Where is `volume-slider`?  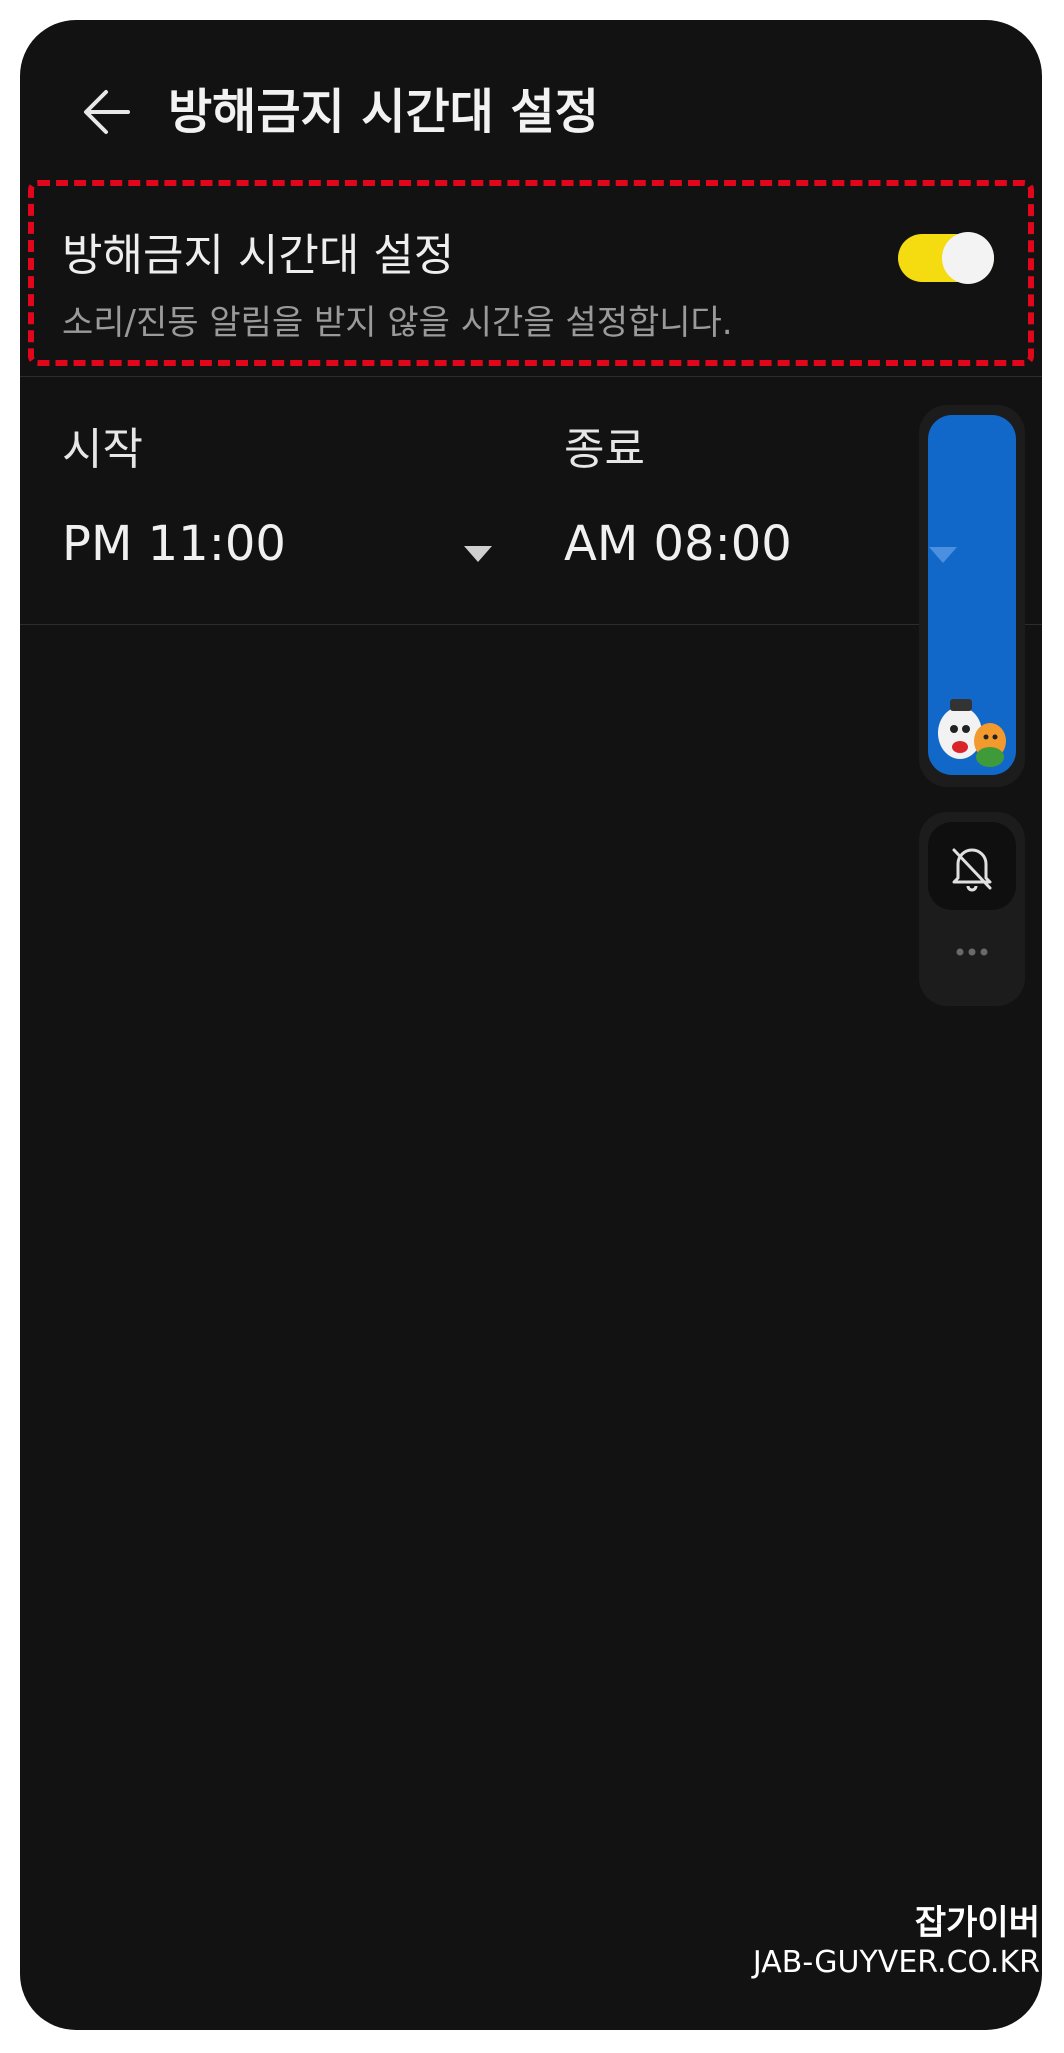 volume-slider is located at coordinates (972, 595).